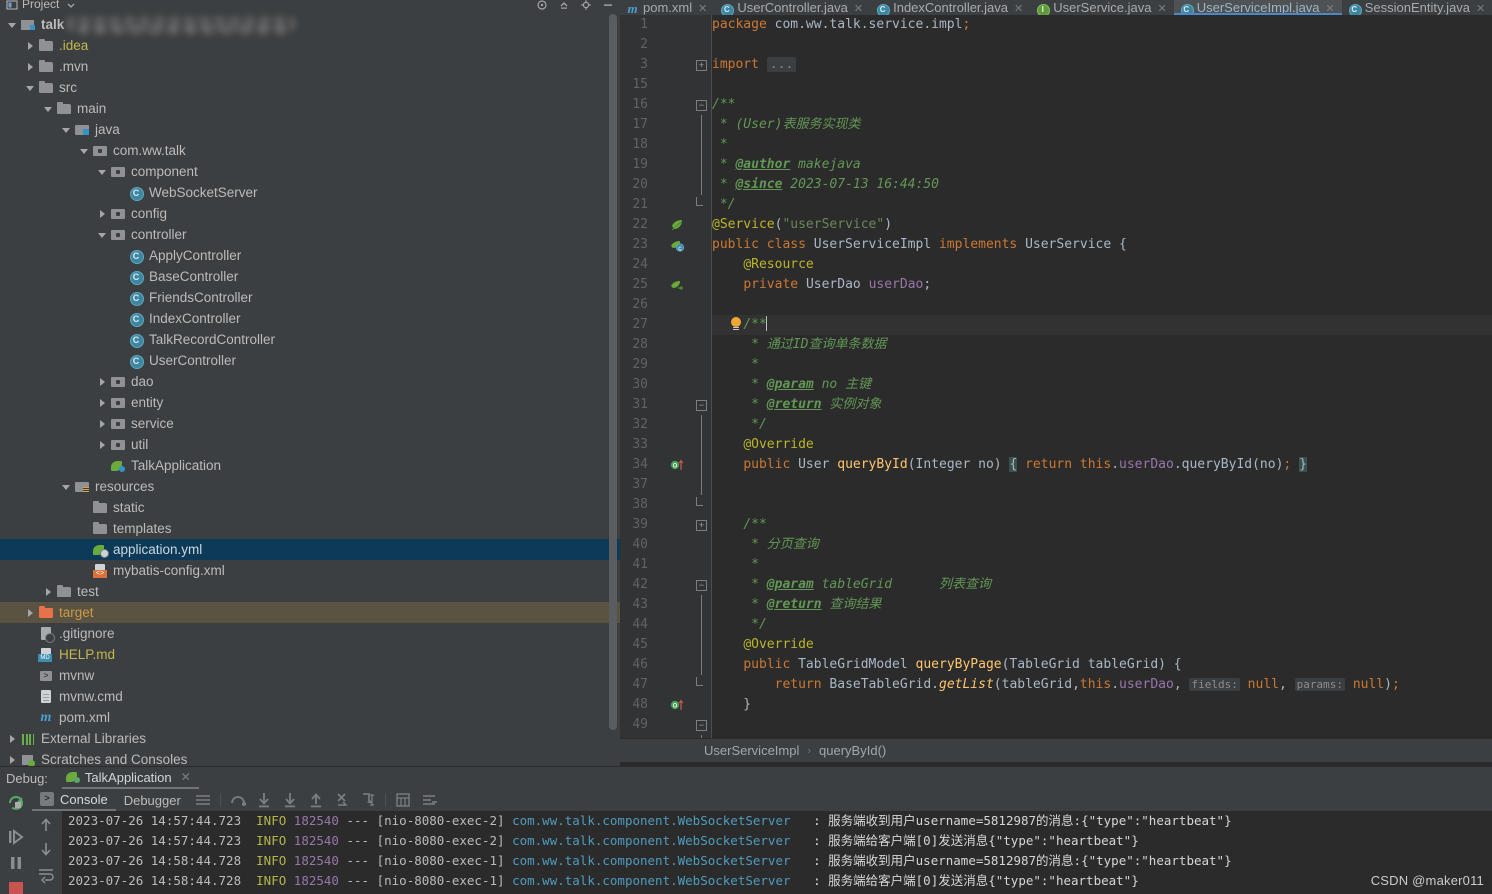  I want to click on code-line: * @param tableGrid 列表查询, so click(851, 585).